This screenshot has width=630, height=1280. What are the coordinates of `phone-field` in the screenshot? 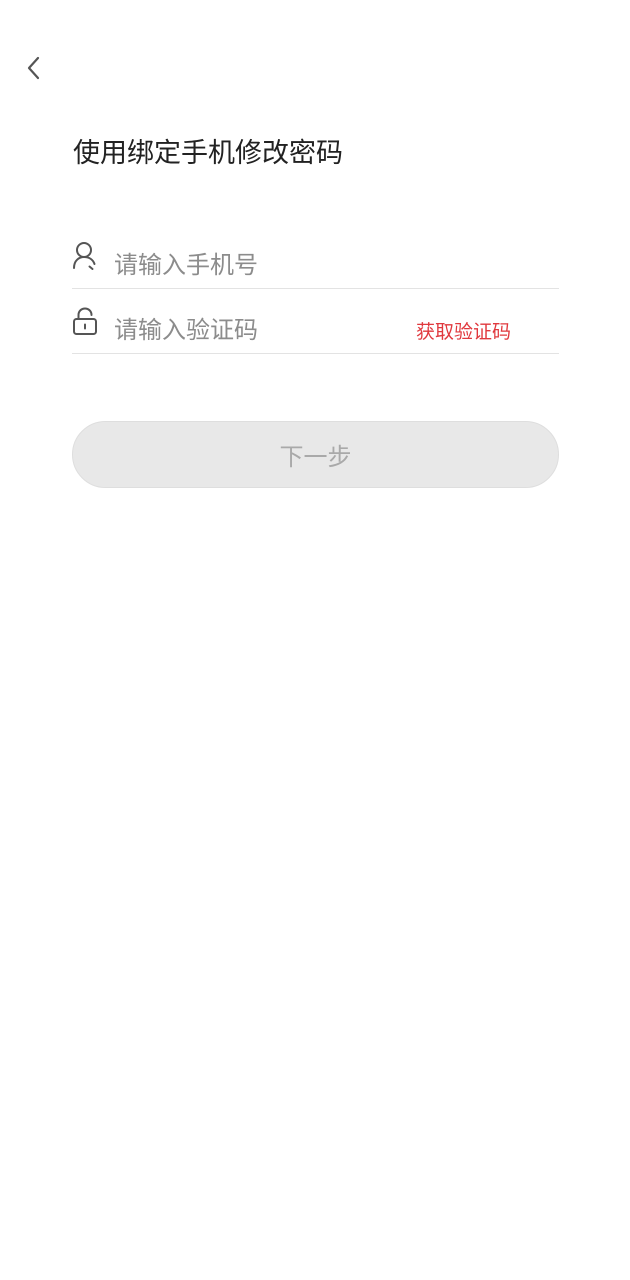 It's located at (315, 256).